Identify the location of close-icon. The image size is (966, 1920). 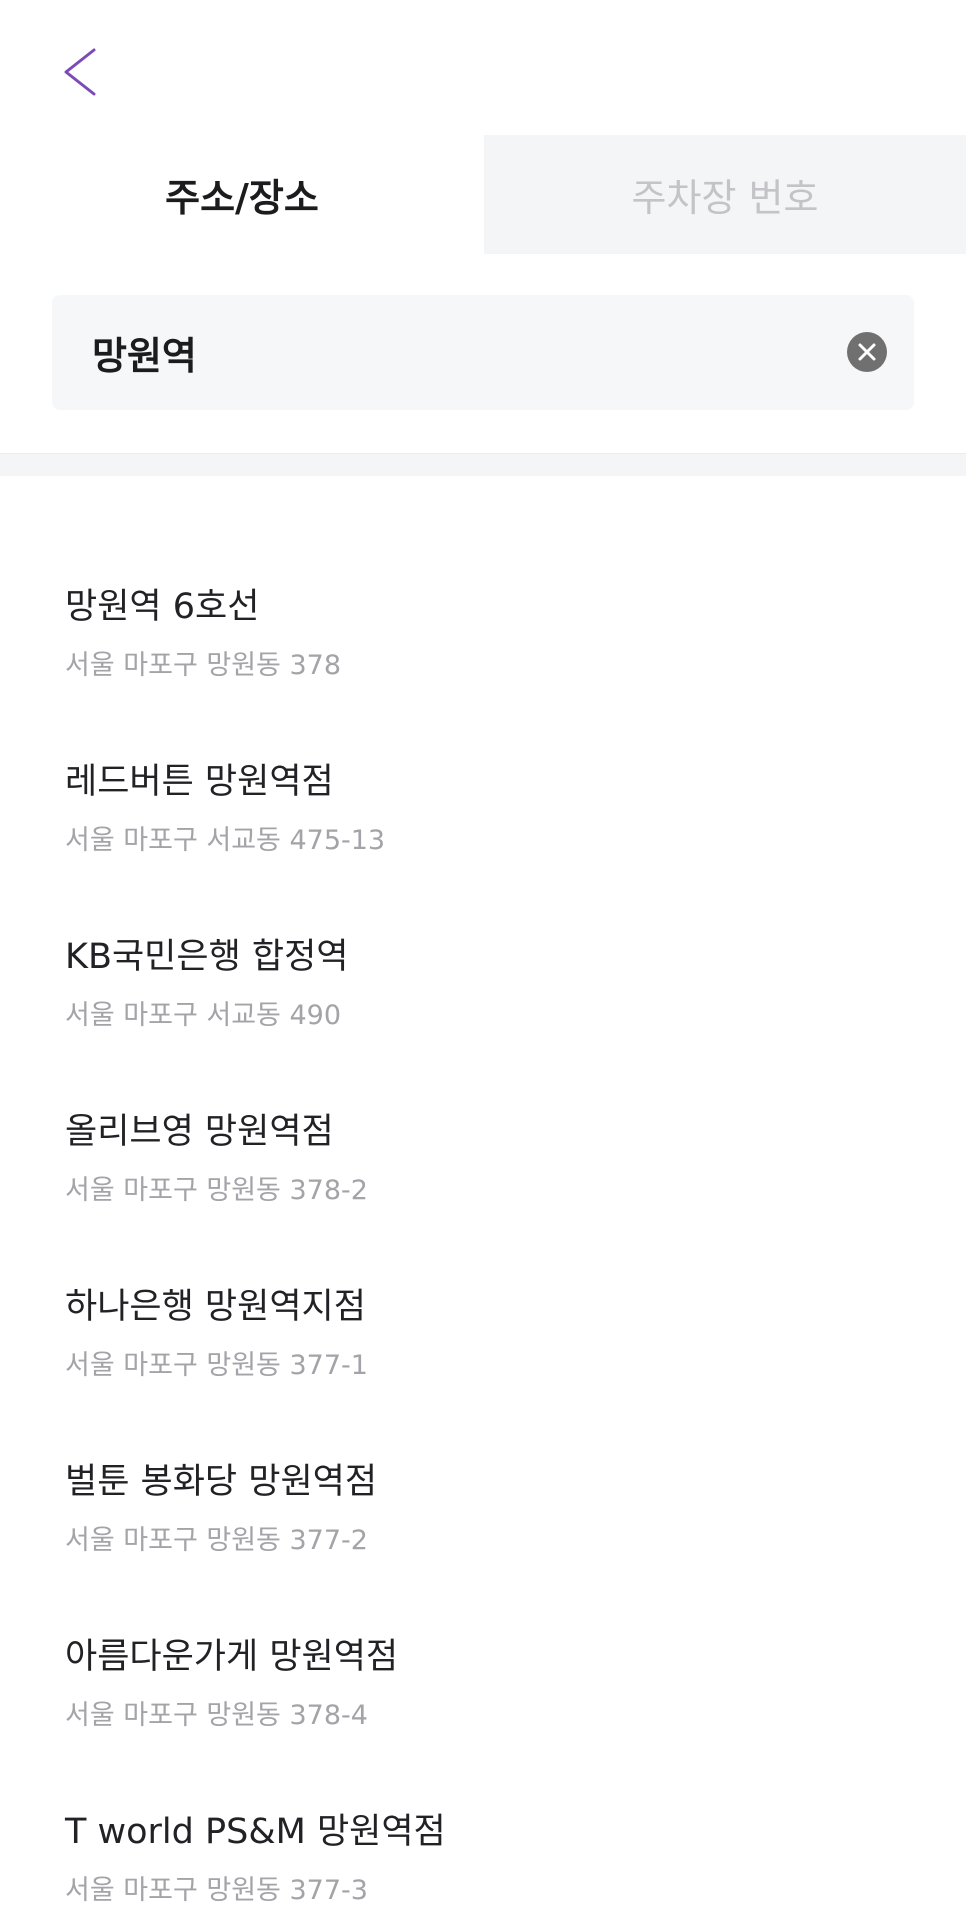
(867, 352).